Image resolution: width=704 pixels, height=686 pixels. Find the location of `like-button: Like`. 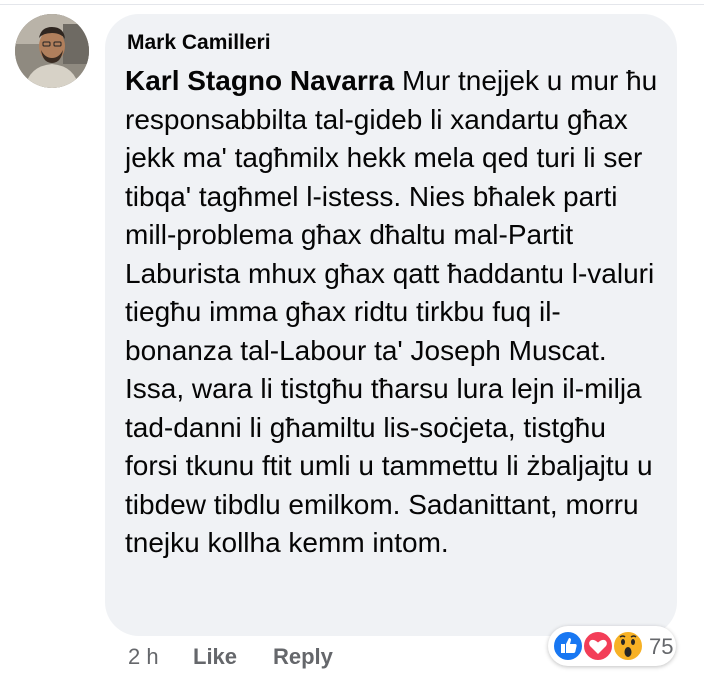

like-button: Like is located at coordinates (215, 657).